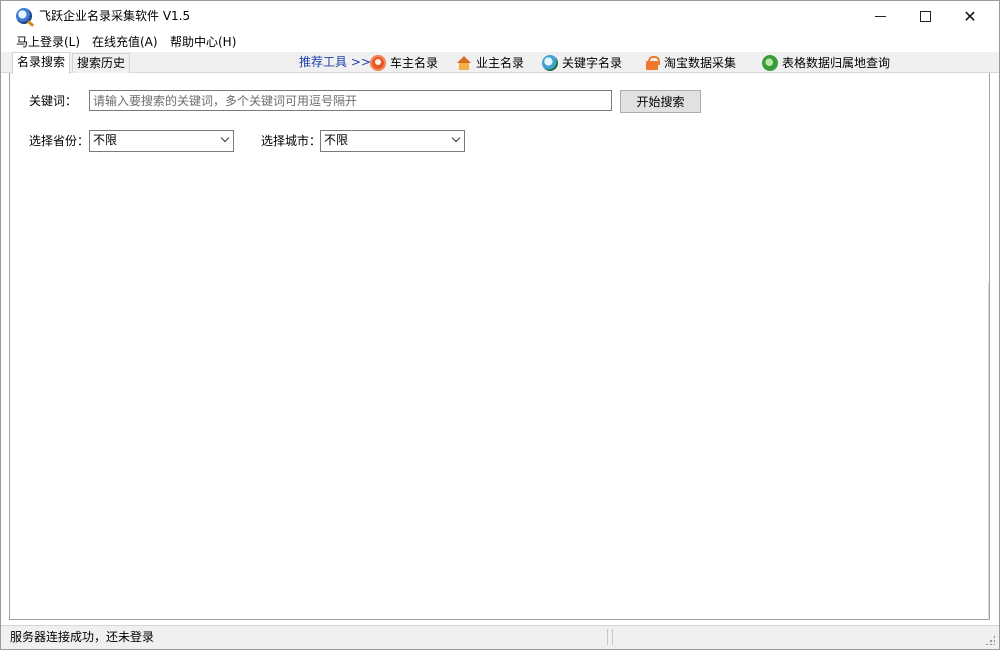  What do you see at coordinates (59, 141) in the screenshot?
I see `province-label: 选择省份：` at bounding box center [59, 141].